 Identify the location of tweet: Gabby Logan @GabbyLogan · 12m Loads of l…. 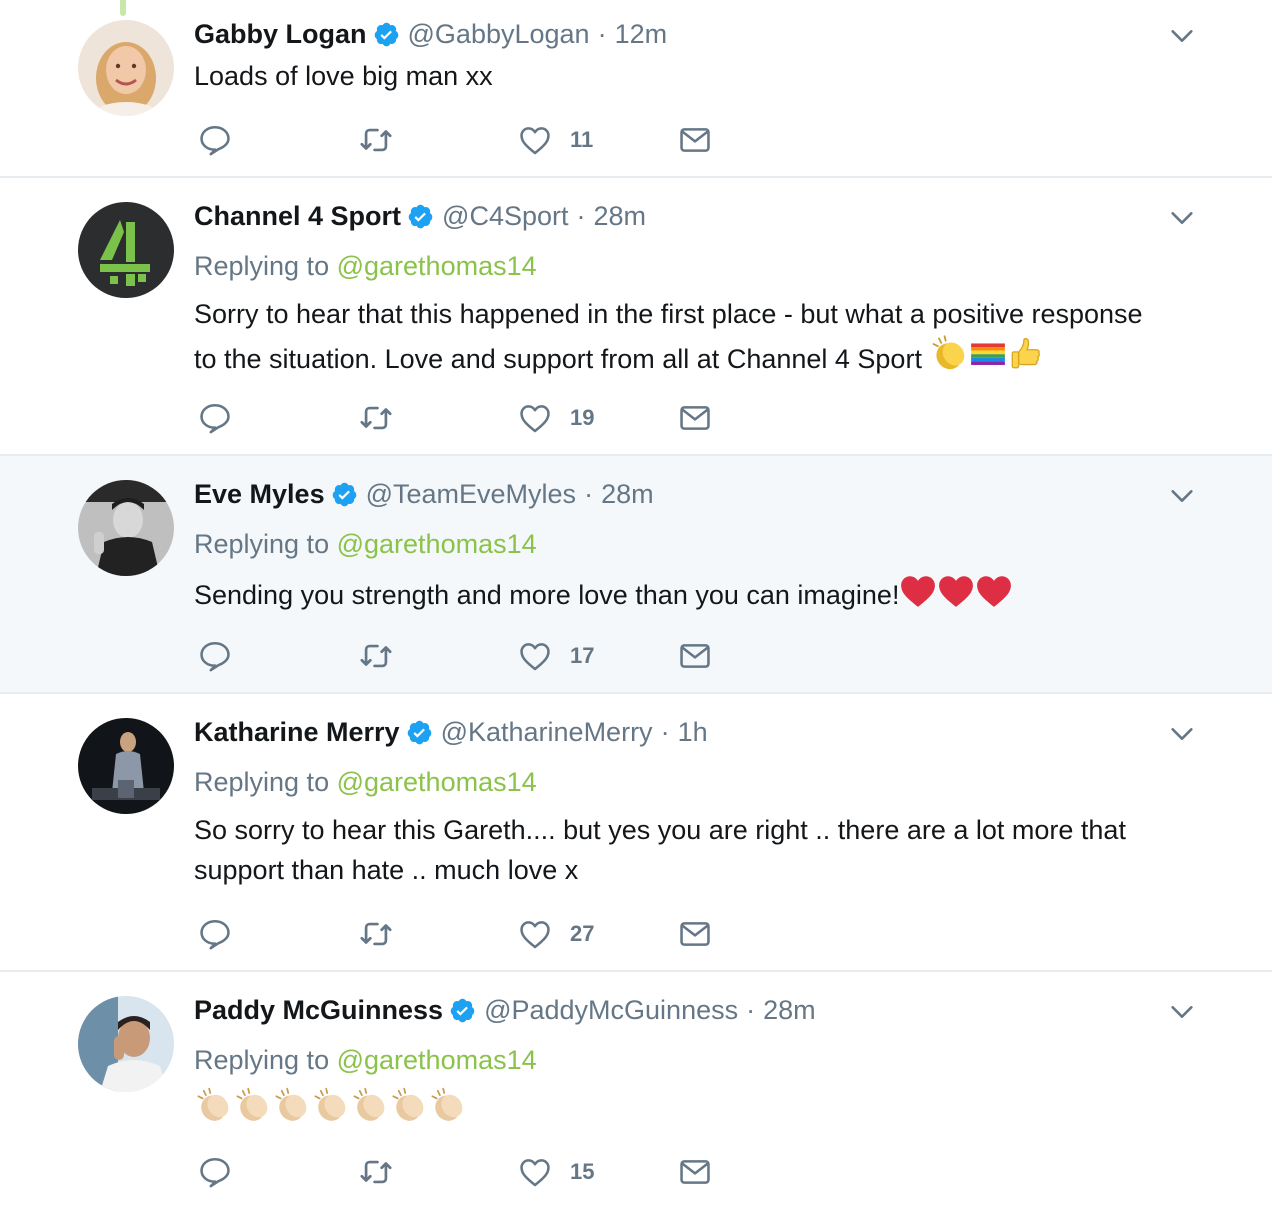
(636, 89).